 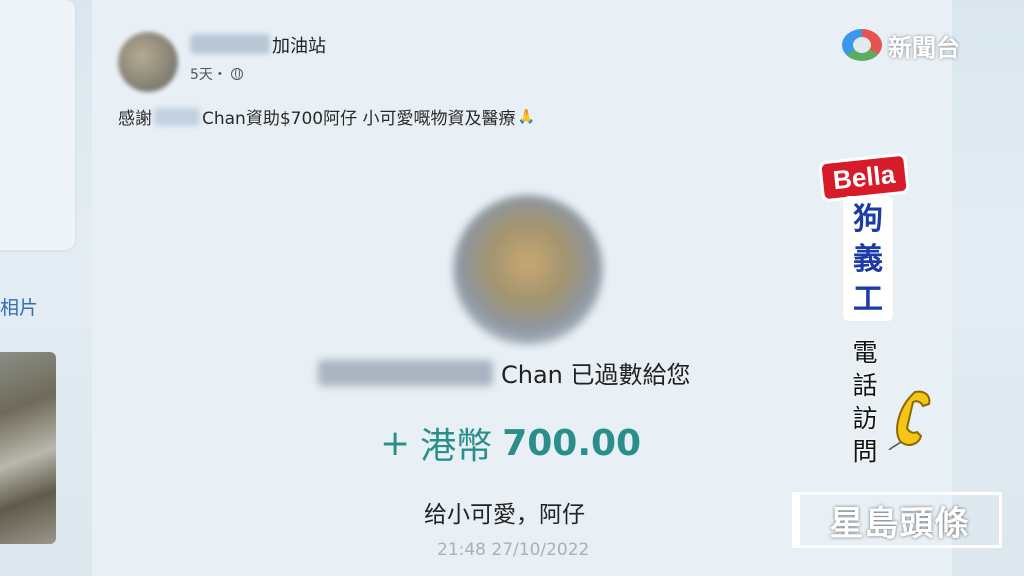 I want to click on post-text-start: 感謝, so click(x=135, y=119).